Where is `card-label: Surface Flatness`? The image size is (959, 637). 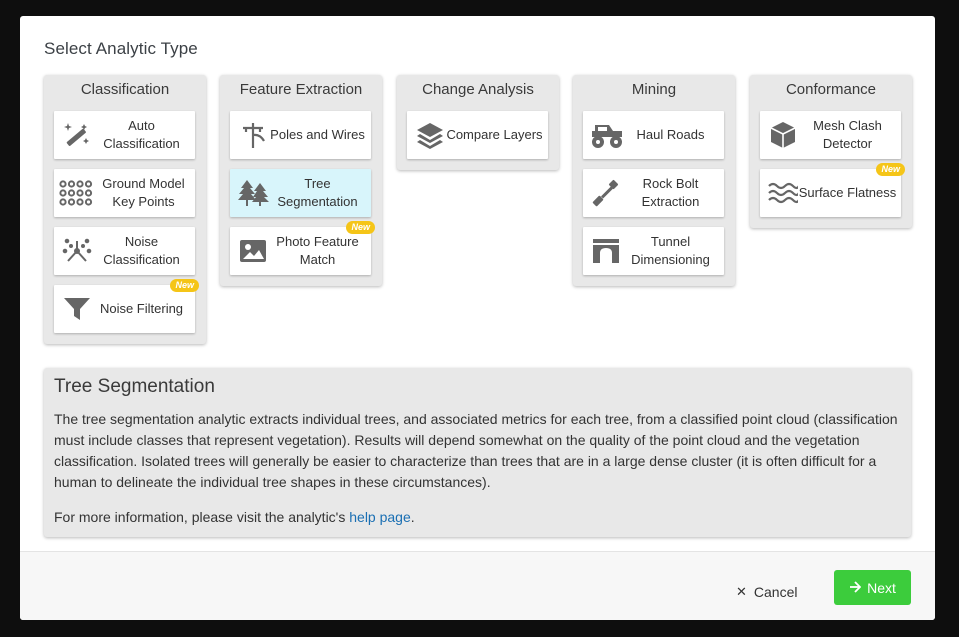
card-label: Surface Flatness is located at coordinates (847, 192).